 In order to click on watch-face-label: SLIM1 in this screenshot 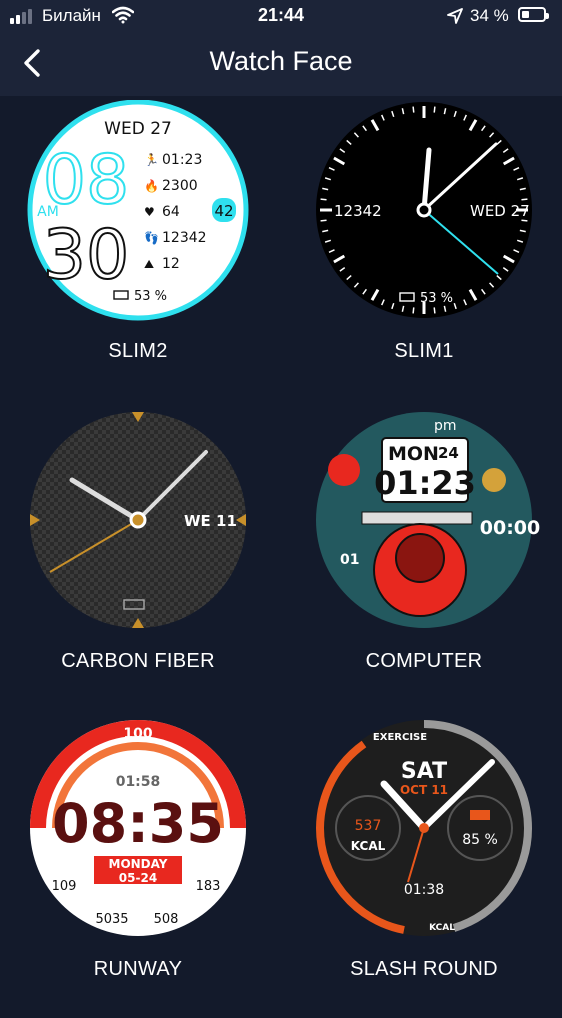, I will do `click(424, 351)`.